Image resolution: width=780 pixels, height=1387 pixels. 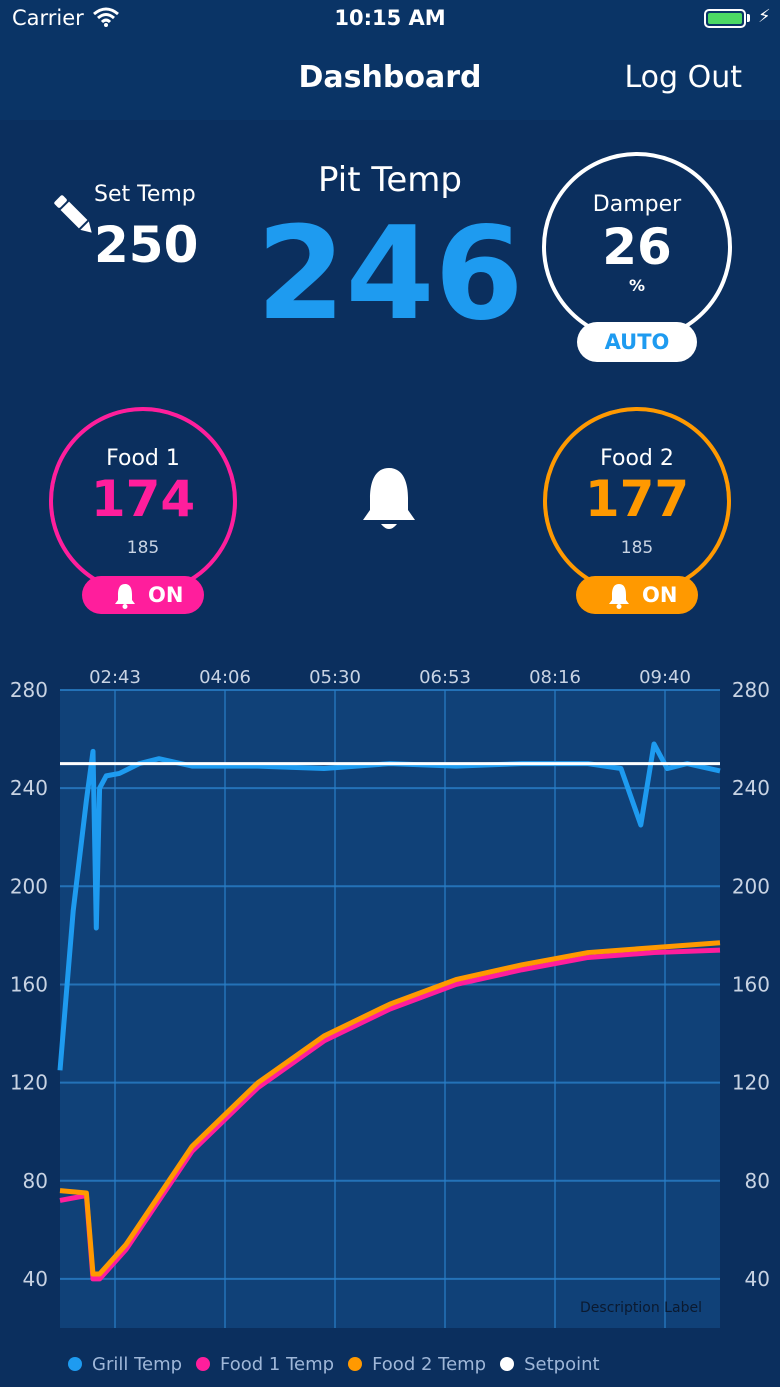 What do you see at coordinates (35, 1181) in the screenshot?
I see `y-tick-label-left: 80` at bounding box center [35, 1181].